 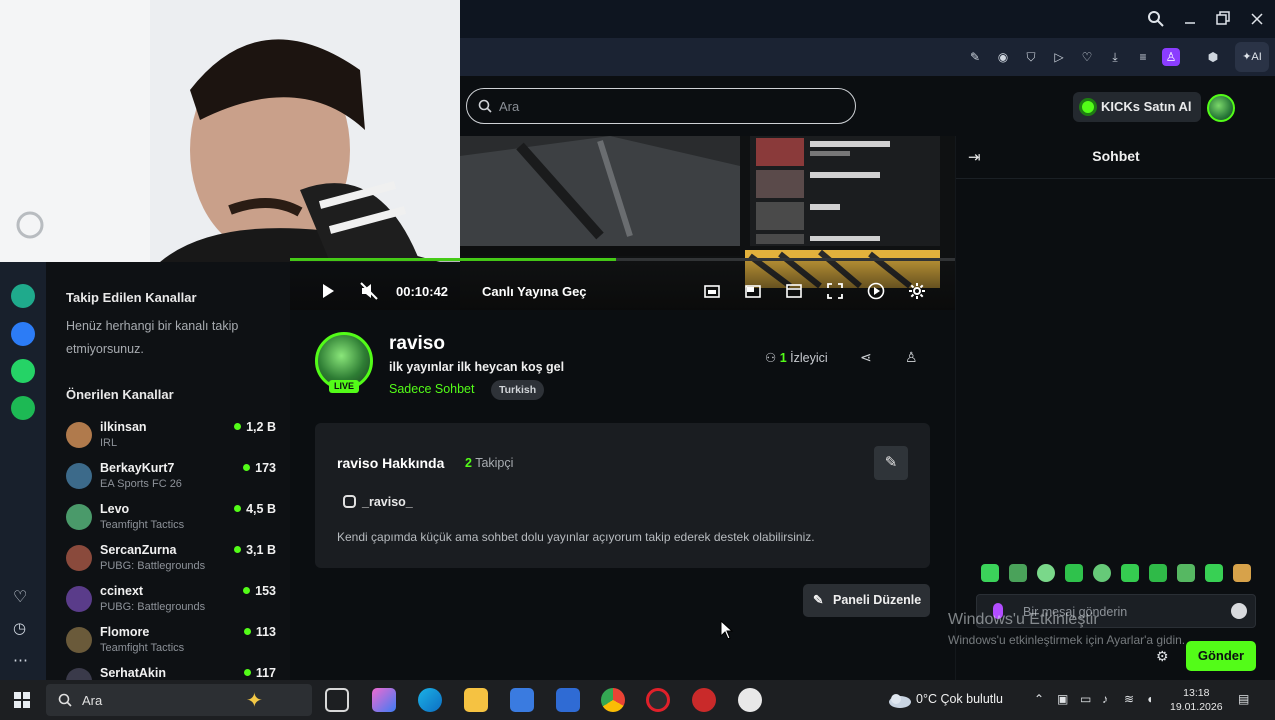 I want to click on channel-row: SerhatAkin 117, so click(x=171, y=673).